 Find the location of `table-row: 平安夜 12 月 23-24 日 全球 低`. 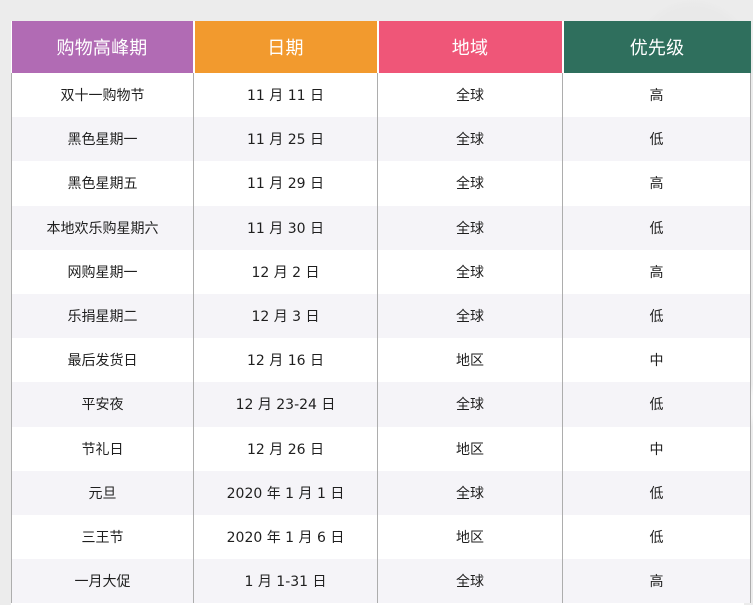

table-row: 平安夜 12 月 23-24 日 全球 低 is located at coordinates (381, 404).